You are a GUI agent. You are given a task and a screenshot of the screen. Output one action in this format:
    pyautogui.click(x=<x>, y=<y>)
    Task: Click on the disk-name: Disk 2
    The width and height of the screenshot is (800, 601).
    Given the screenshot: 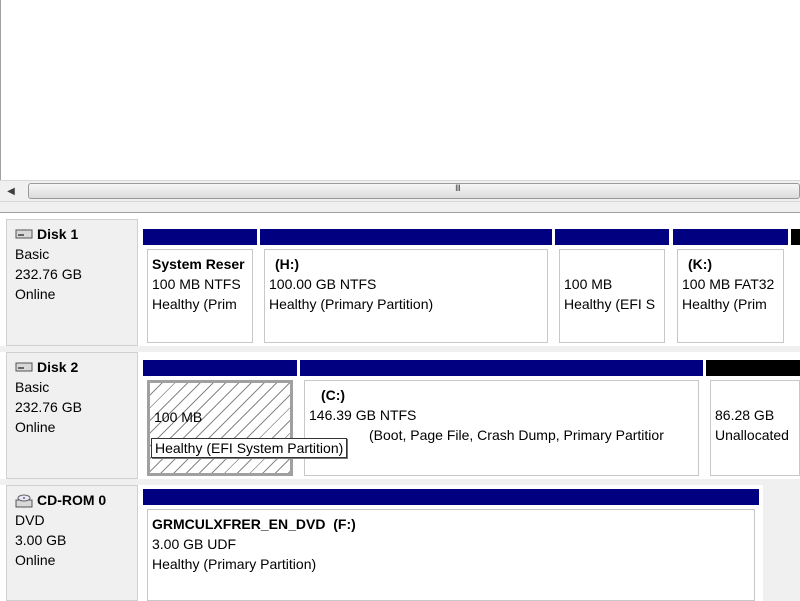 What is the action you would take?
    pyautogui.click(x=57, y=367)
    